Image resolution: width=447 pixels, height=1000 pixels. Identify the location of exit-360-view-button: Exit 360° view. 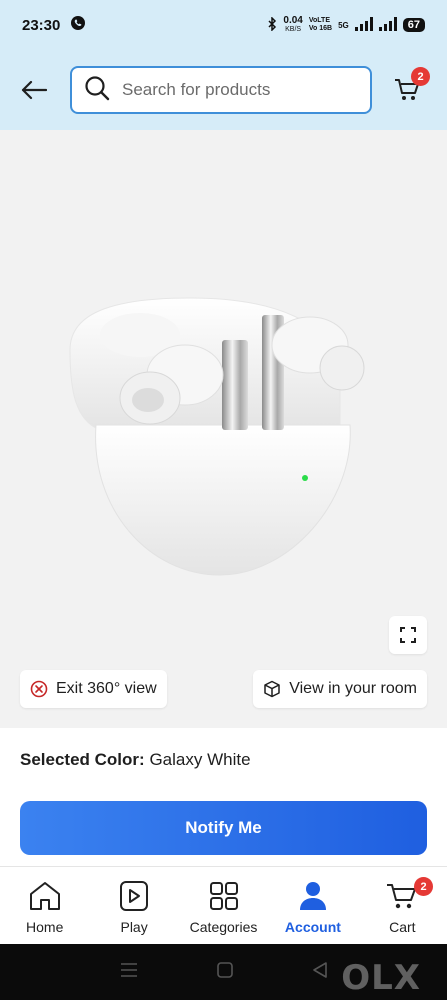
(93, 689).